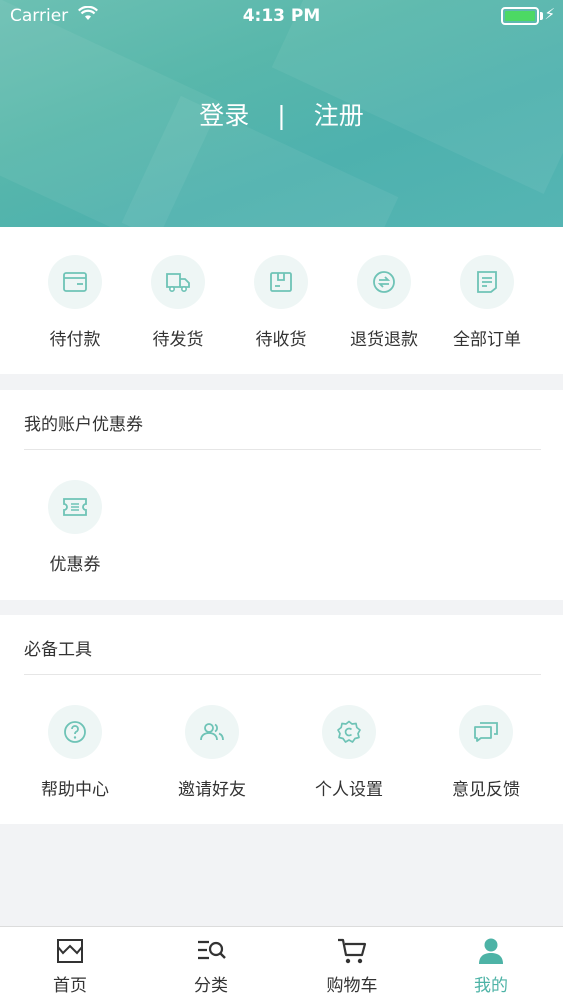  Describe the element at coordinates (491, 953) in the screenshot. I see `profile-icon` at that location.